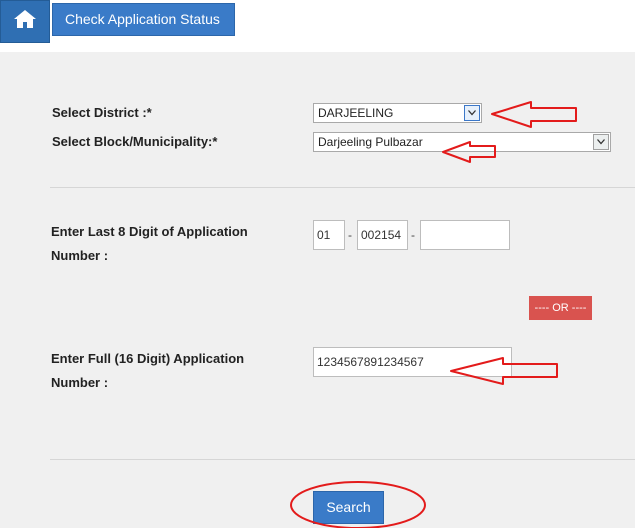 This screenshot has height=528, width=635. Describe the element at coordinates (382, 235) in the screenshot. I see `app-number-part2-input: 002154` at that location.